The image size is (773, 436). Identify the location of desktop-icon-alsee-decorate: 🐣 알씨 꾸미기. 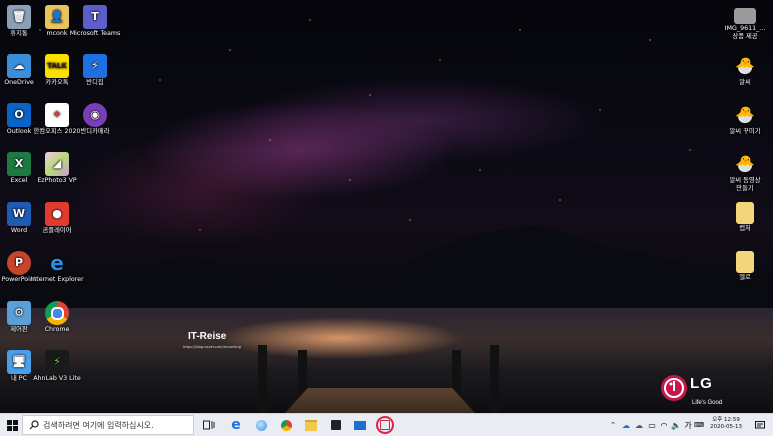
(743, 119).